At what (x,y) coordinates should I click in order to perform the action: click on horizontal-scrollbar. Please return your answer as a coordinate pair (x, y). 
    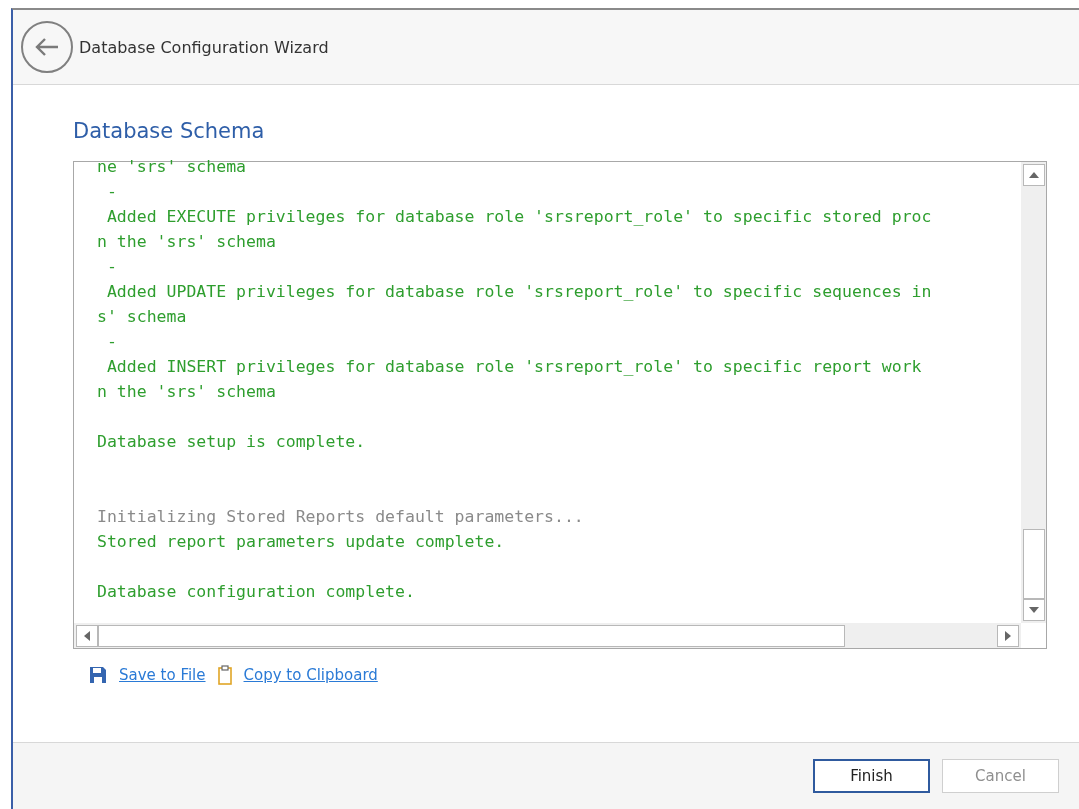
    Looking at the image, I should click on (547, 635).